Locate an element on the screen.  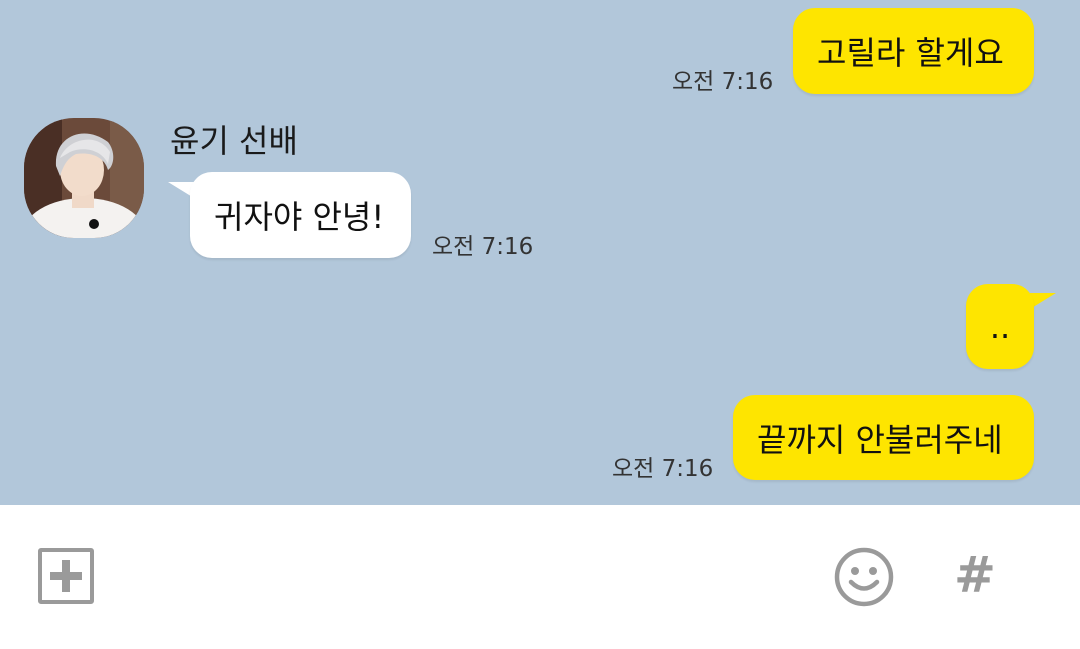
message-bubble-outgoing: 끝까지 안불러주네 is located at coordinates (883, 437).